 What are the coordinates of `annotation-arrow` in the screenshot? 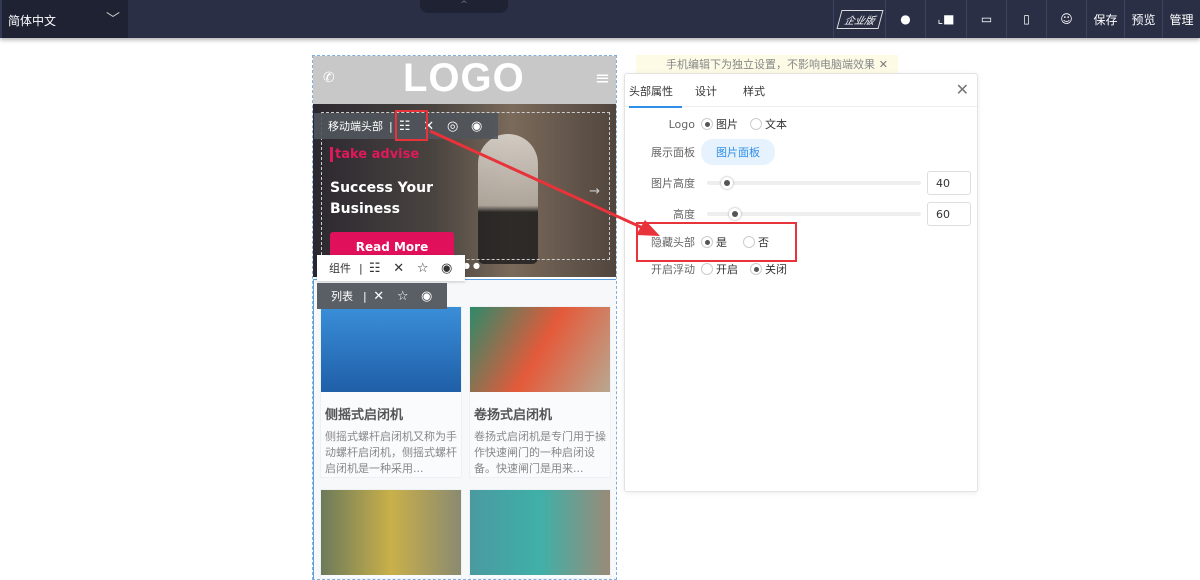 It's located at (544, 182).